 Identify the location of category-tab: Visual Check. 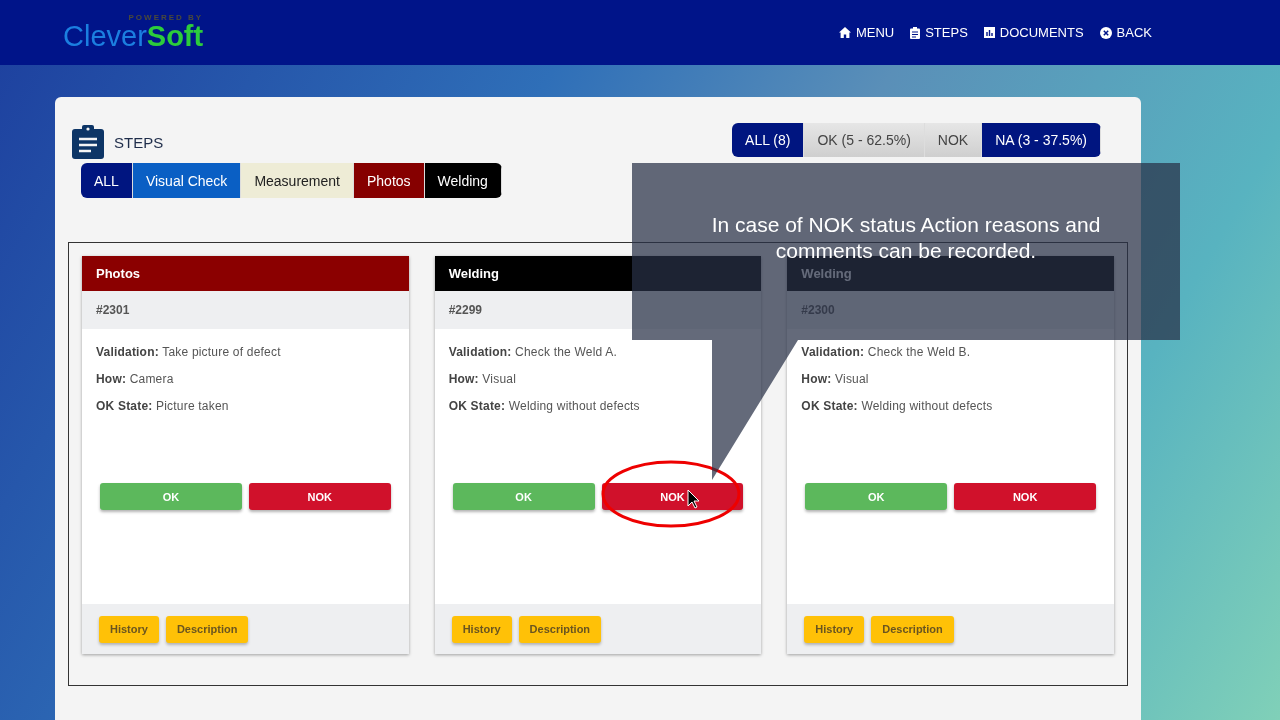
(187, 180).